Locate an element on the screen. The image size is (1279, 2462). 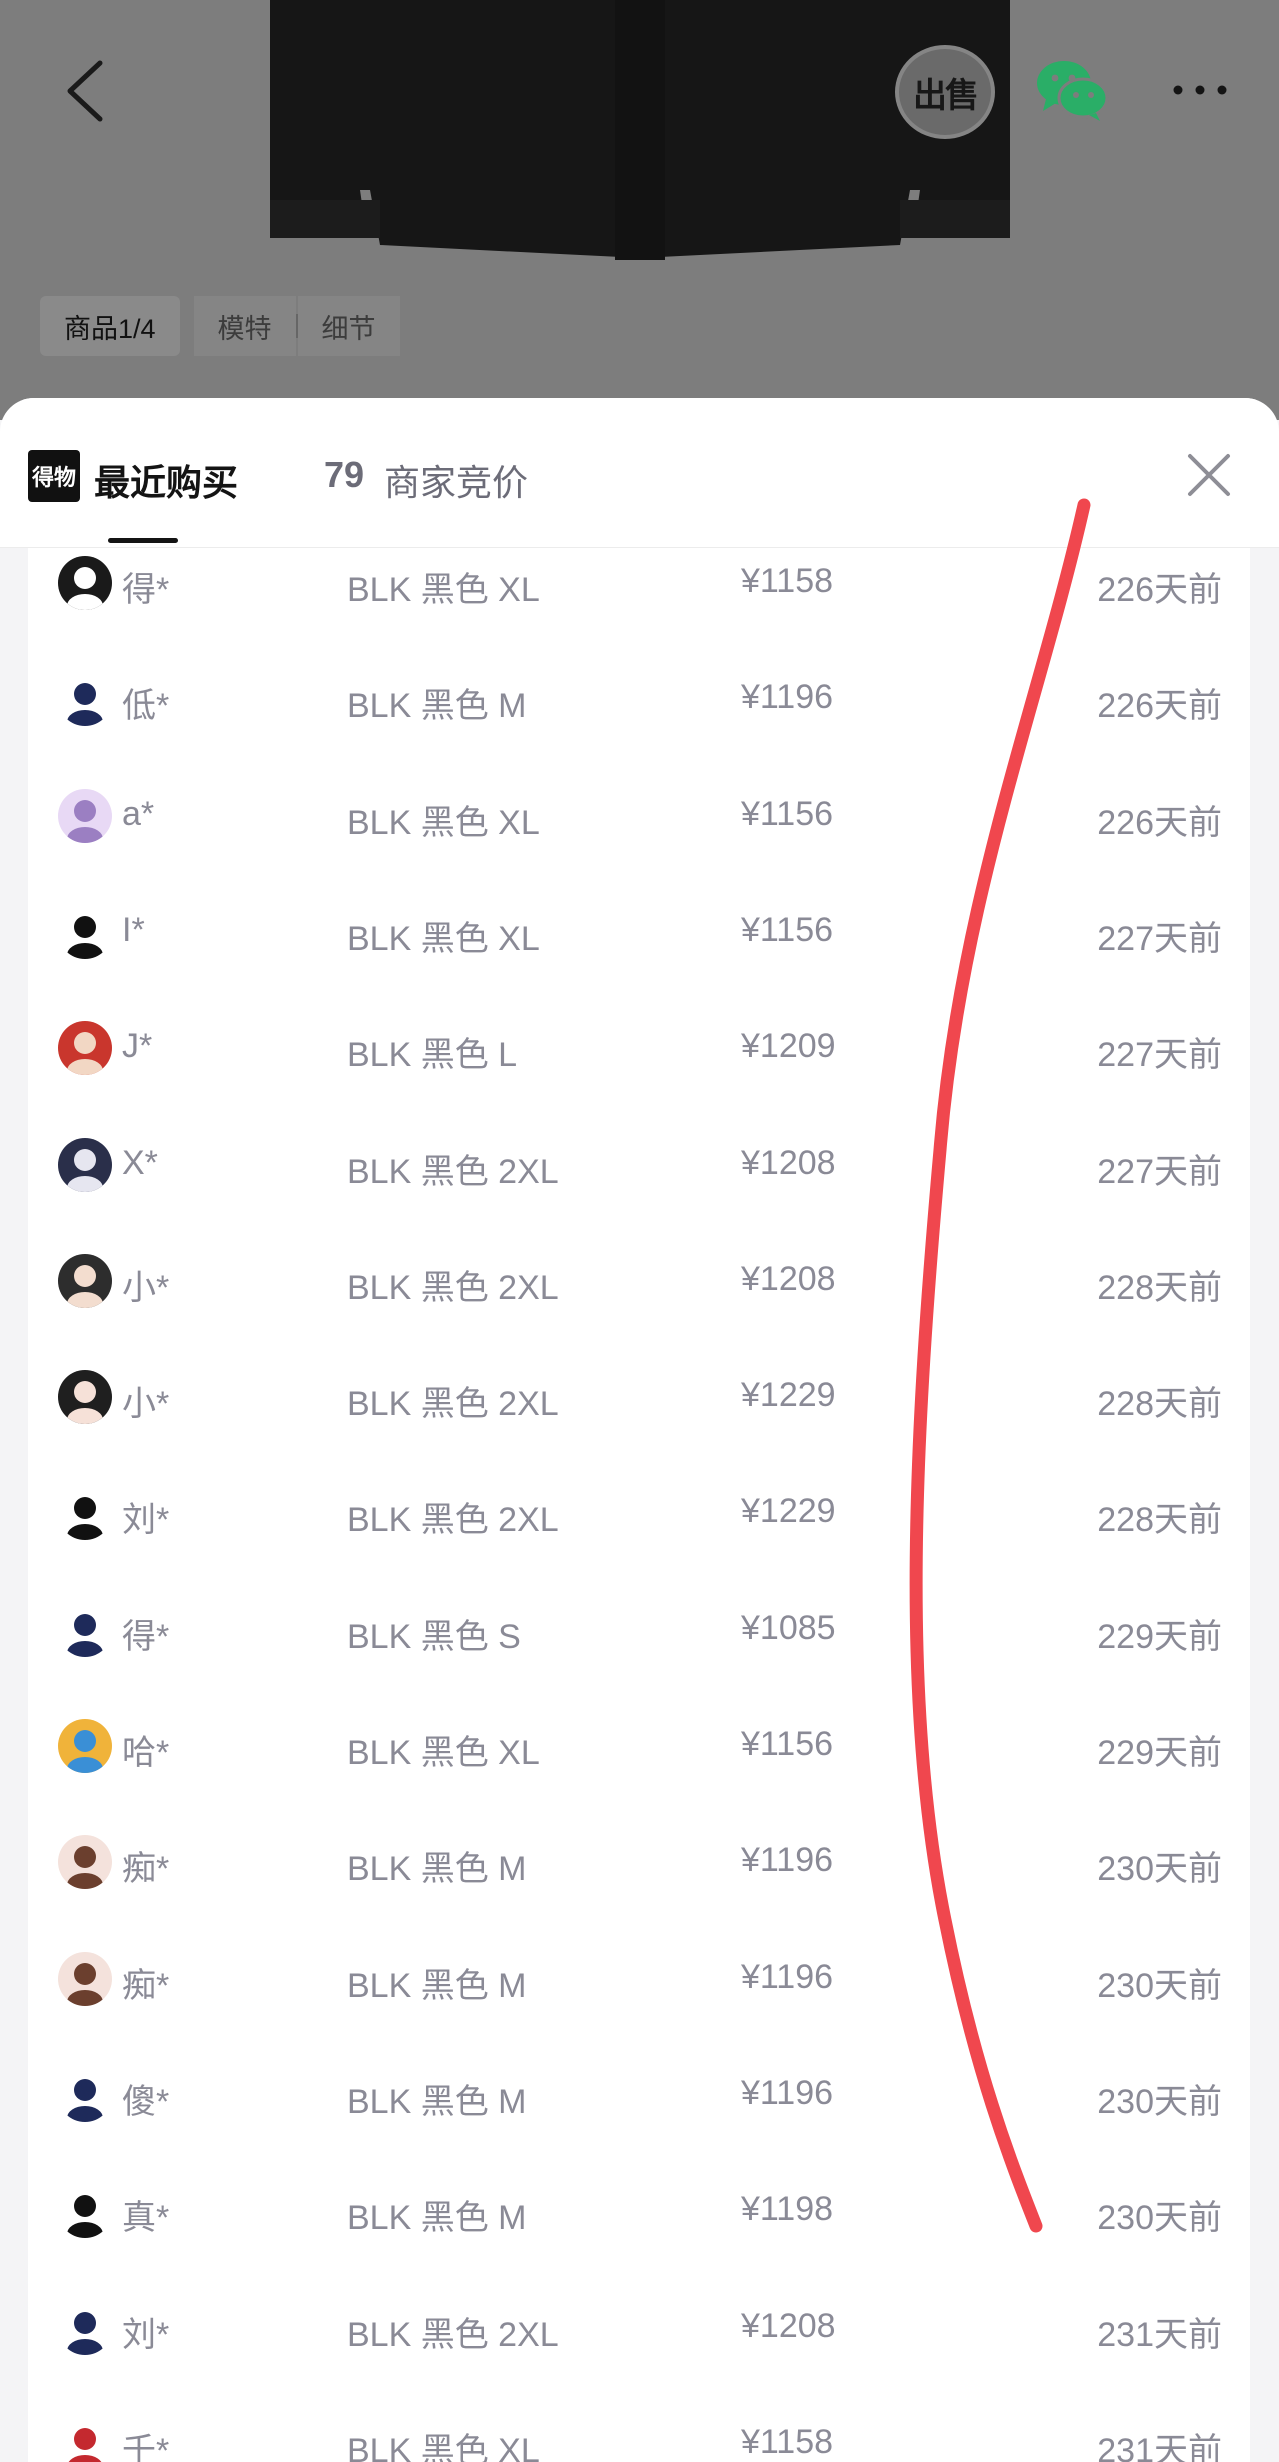
purchase-row: a* BLK 黑色 XL ¥1156 226天前 is located at coordinates (639, 817).